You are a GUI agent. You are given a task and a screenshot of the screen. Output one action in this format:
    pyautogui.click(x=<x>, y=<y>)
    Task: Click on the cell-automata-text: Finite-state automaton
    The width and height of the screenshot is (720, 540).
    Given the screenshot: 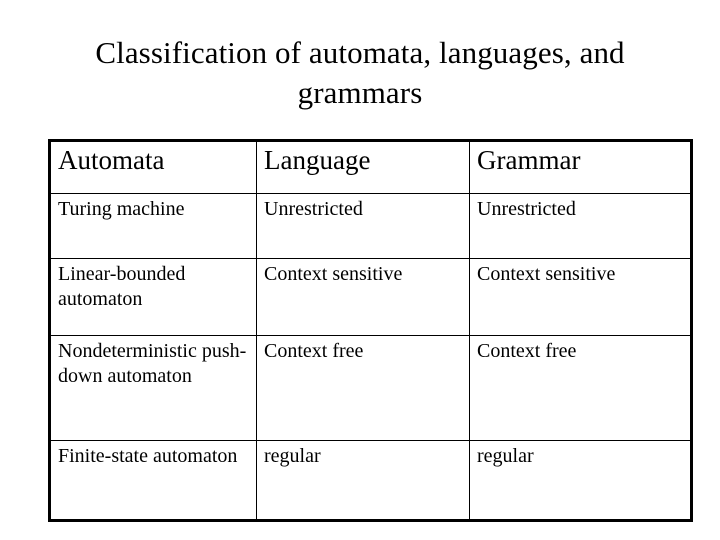 What is the action you would take?
    pyautogui.click(x=148, y=456)
    